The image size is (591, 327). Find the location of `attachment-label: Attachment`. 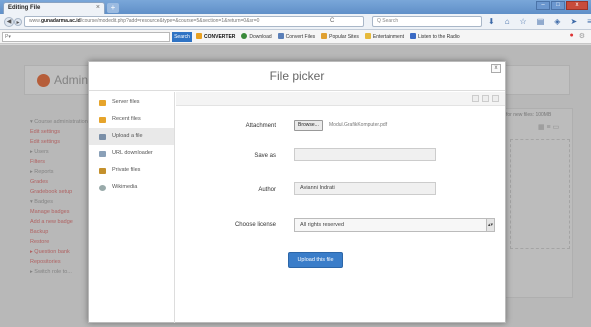

attachment-label: Attachment is located at coordinates (260, 126).